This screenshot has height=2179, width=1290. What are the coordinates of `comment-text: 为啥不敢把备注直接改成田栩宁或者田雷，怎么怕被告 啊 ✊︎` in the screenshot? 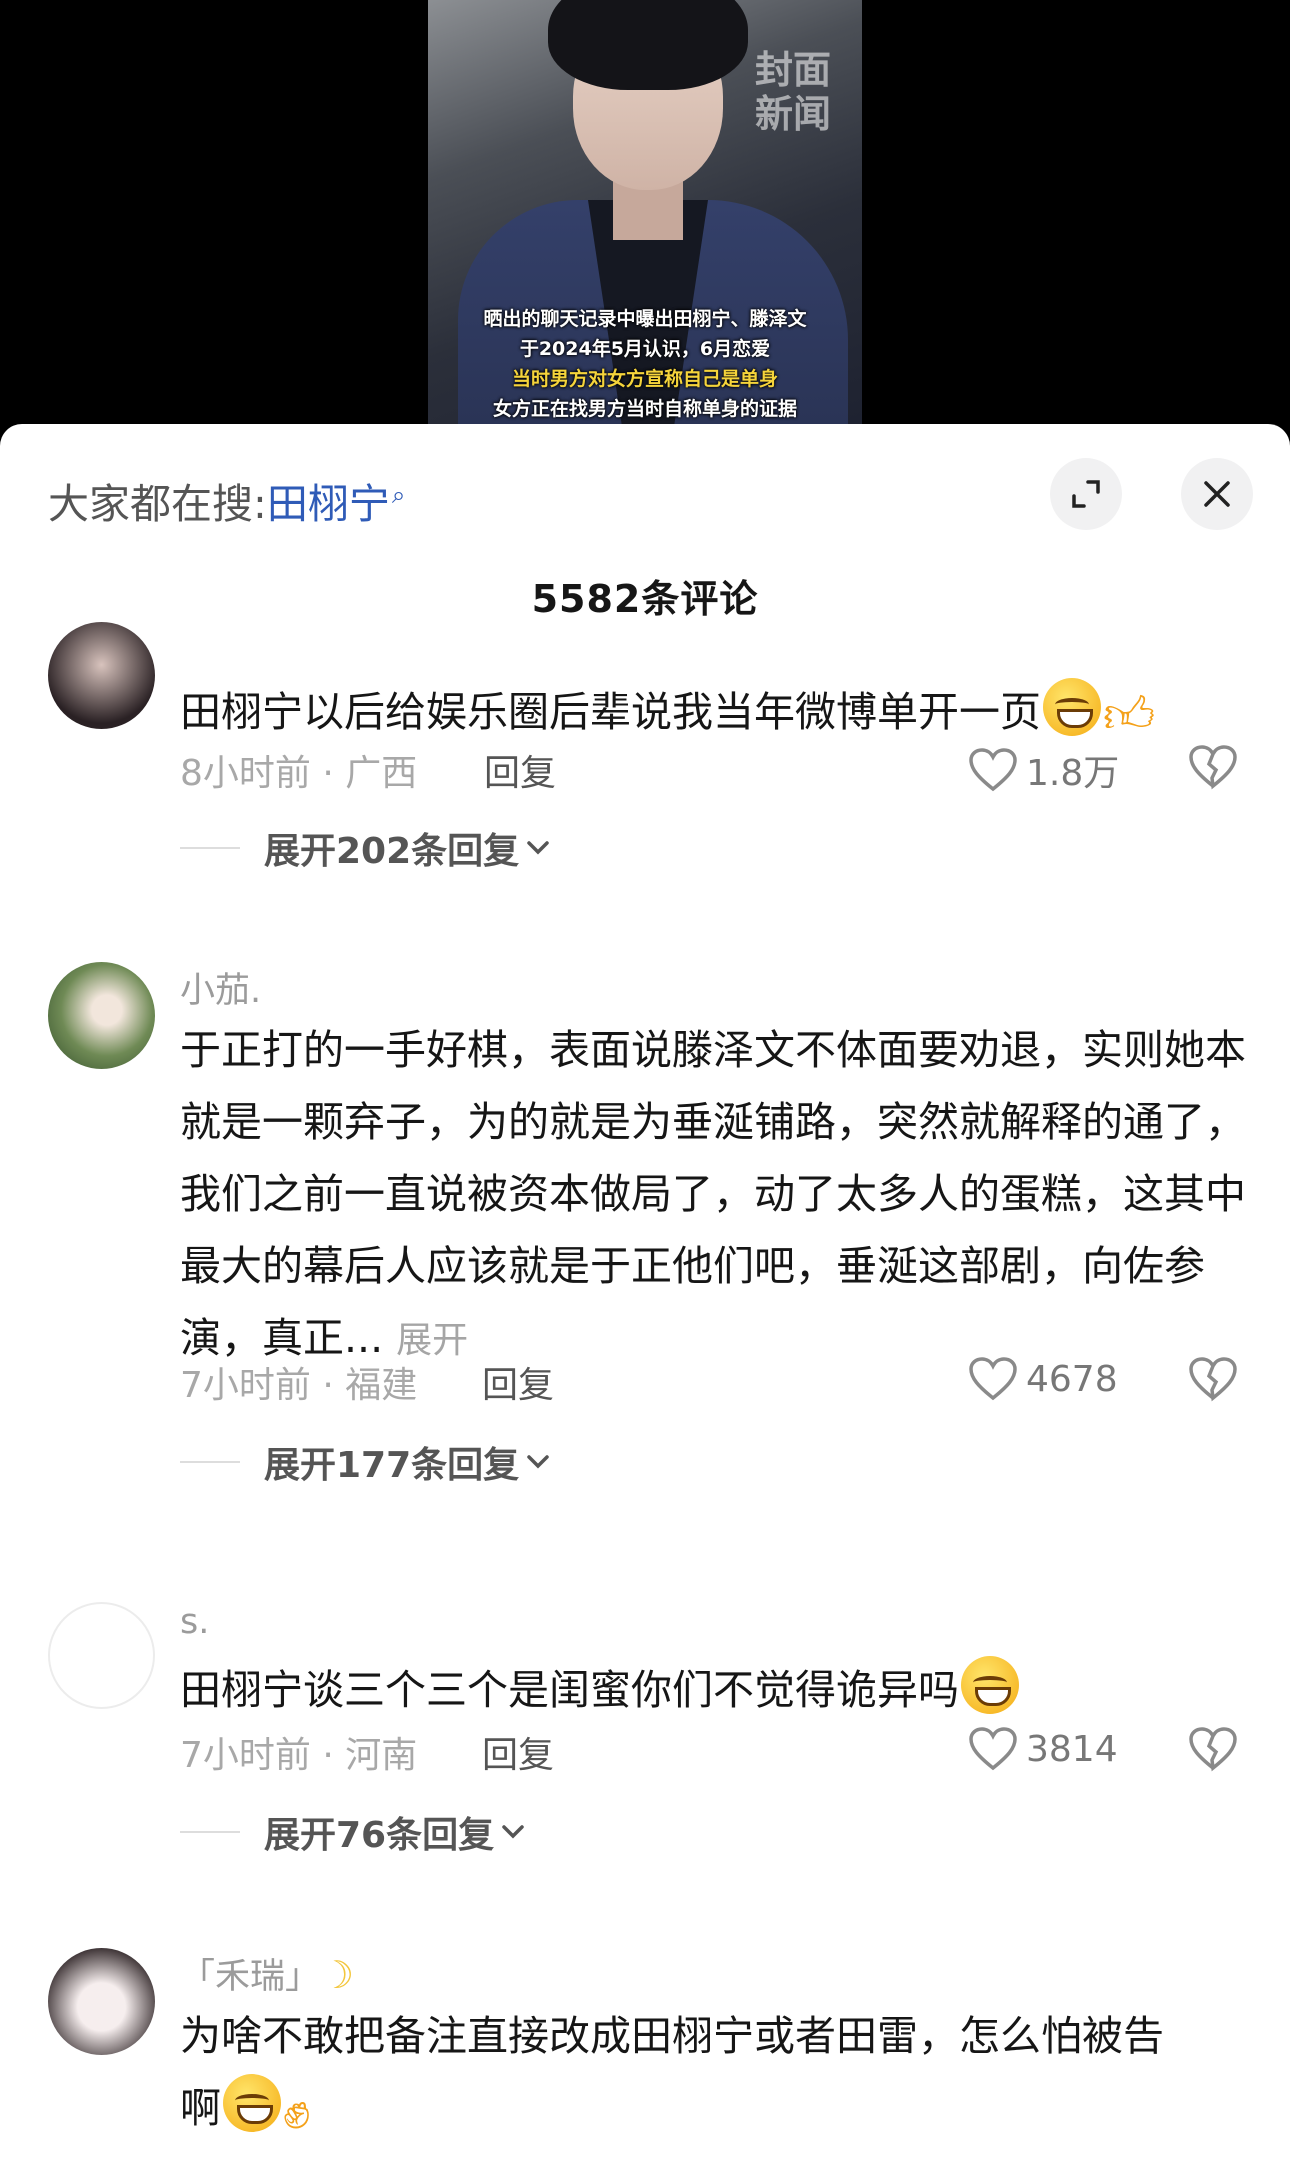 It's located at (715, 2072).